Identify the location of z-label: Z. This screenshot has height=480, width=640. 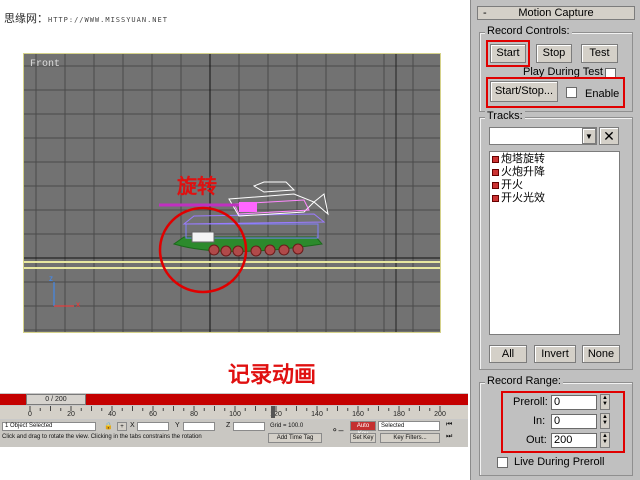
(228, 425).